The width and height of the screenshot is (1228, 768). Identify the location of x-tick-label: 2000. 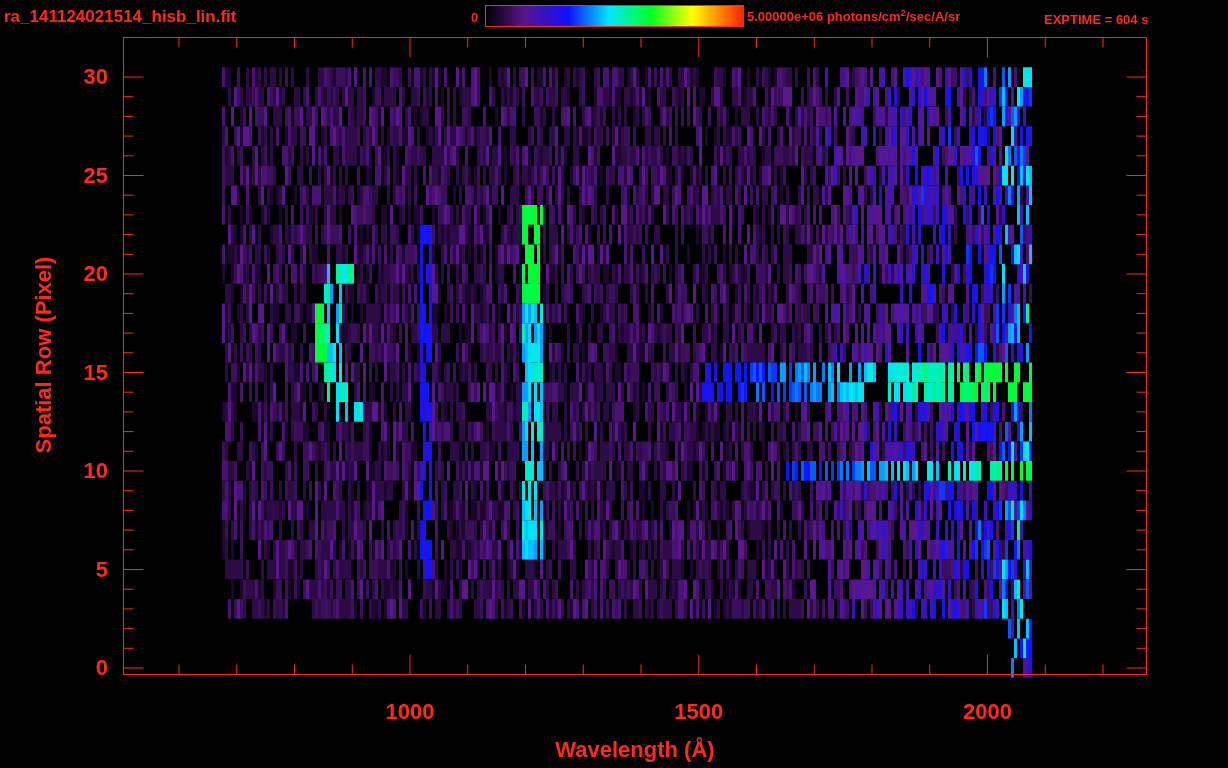
(987, 712).